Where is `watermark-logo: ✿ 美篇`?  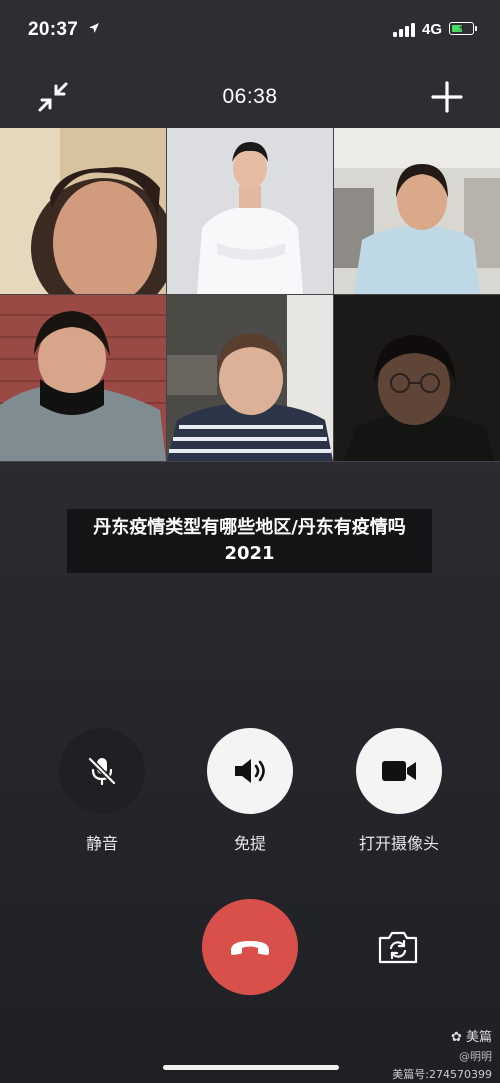 watermark-logo: ✿ 美篇 is located at coordinates (471, 1035).